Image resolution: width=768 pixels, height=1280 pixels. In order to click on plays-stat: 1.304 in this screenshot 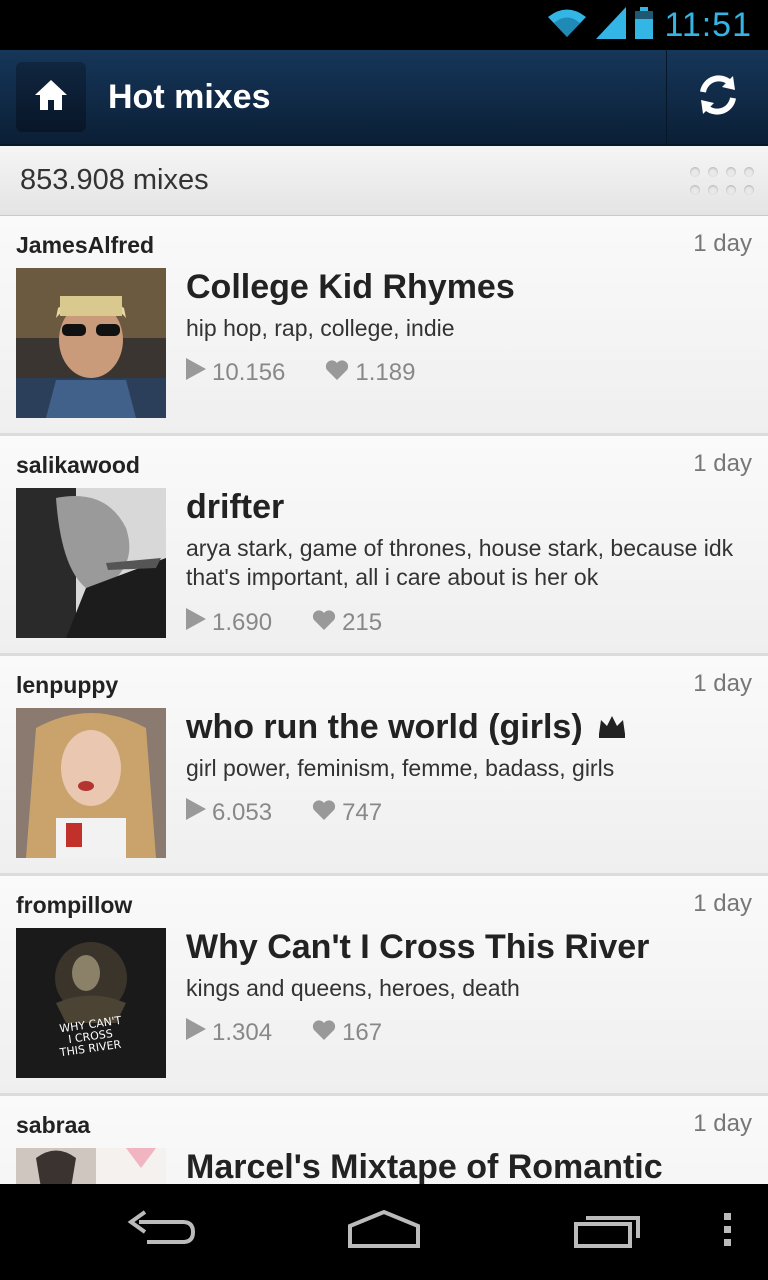, I will do `click(229, 1032)`.